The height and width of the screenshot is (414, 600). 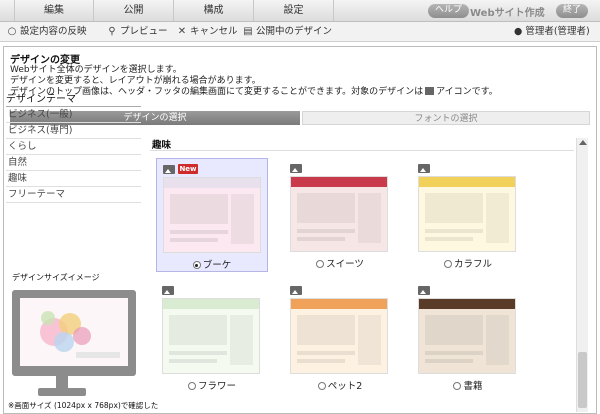 What do you see at coordinates (73, 131) in the screenshot?
I see `sidebar-item-business-pro: ビジネス(専門)` at bounding box center [73, 131].